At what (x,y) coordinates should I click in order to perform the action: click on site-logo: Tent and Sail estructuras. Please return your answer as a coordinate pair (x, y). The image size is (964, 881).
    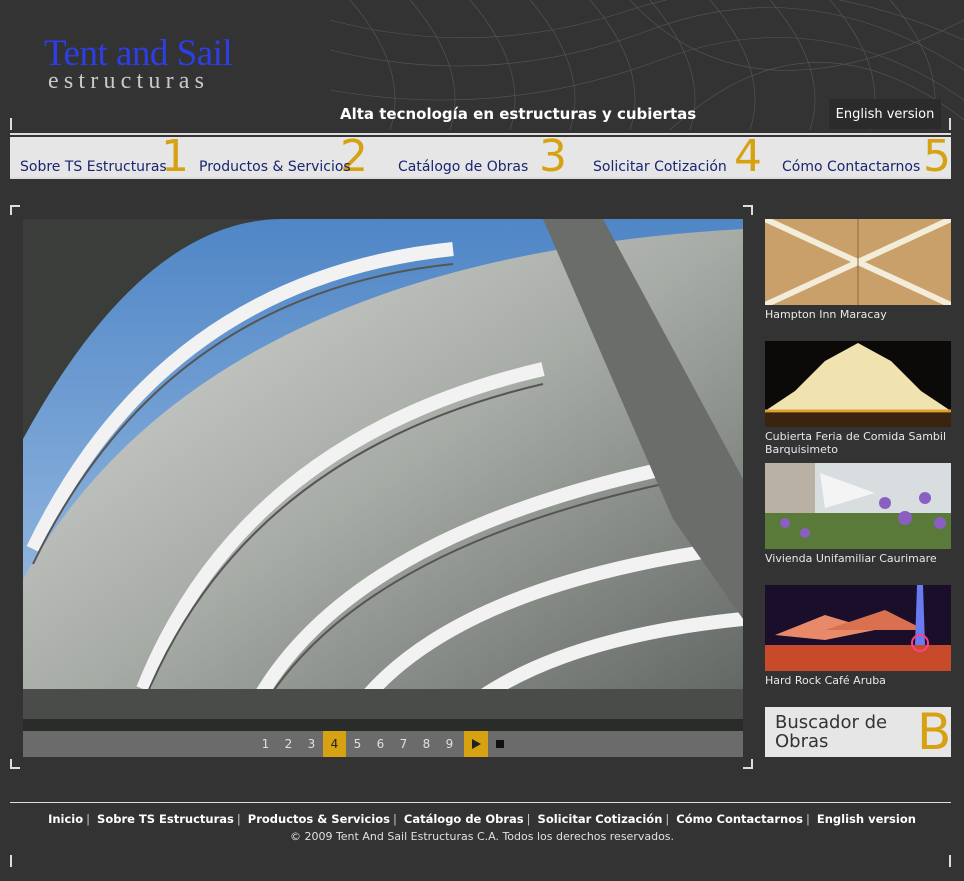
    Looking at the image, I should click on (138, 63).